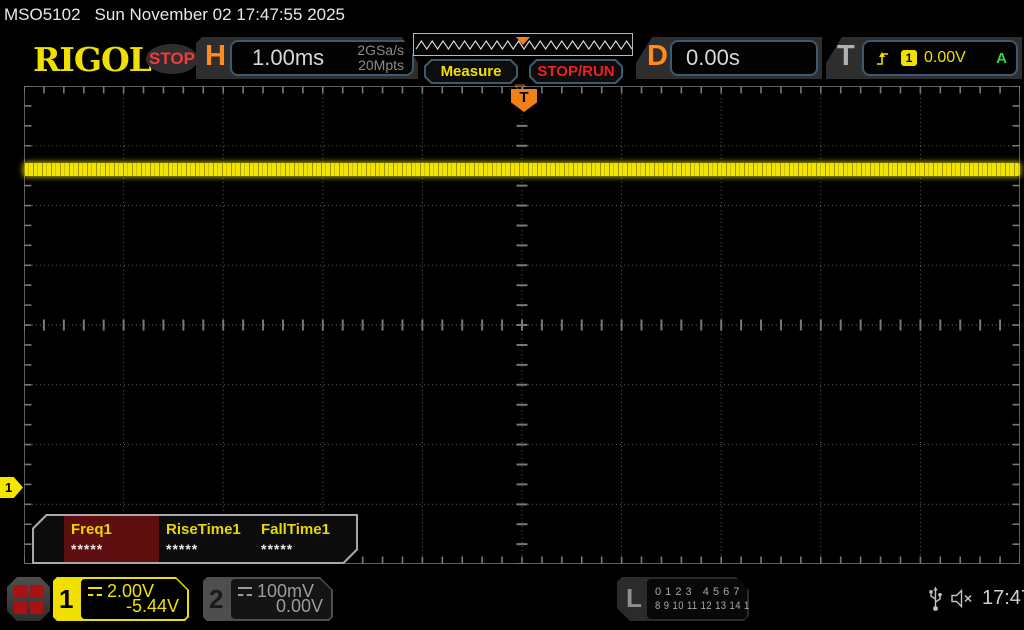 The height and width of the screenshot is (630, 1024). What do you see at coordinates (882, 58) in the screenshot?
I see `rising-edge-icon` at bounding box center [882, 58].